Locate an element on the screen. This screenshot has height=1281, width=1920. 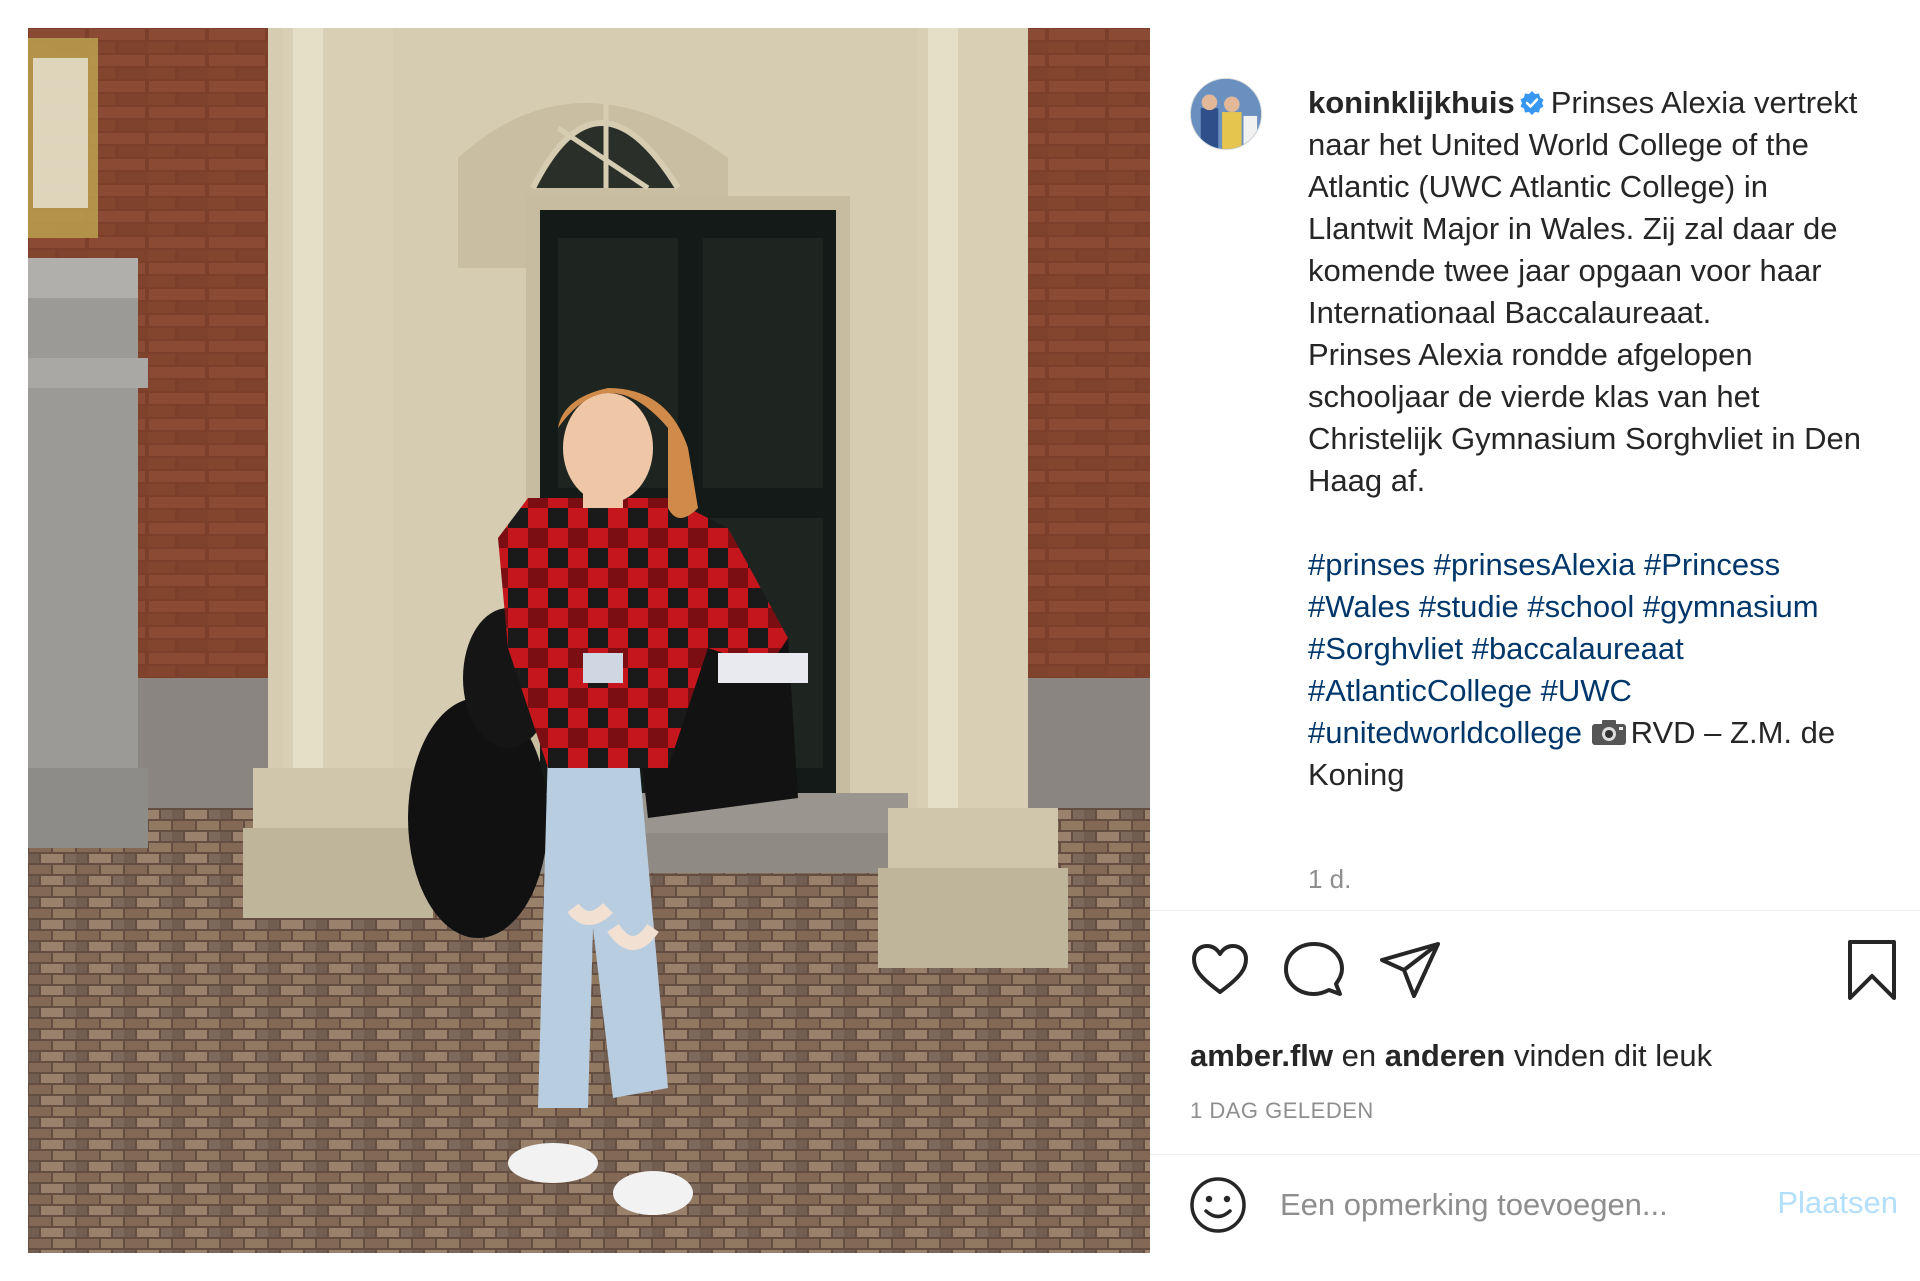
smiley-icon is located at coordinates (1218, 1205).